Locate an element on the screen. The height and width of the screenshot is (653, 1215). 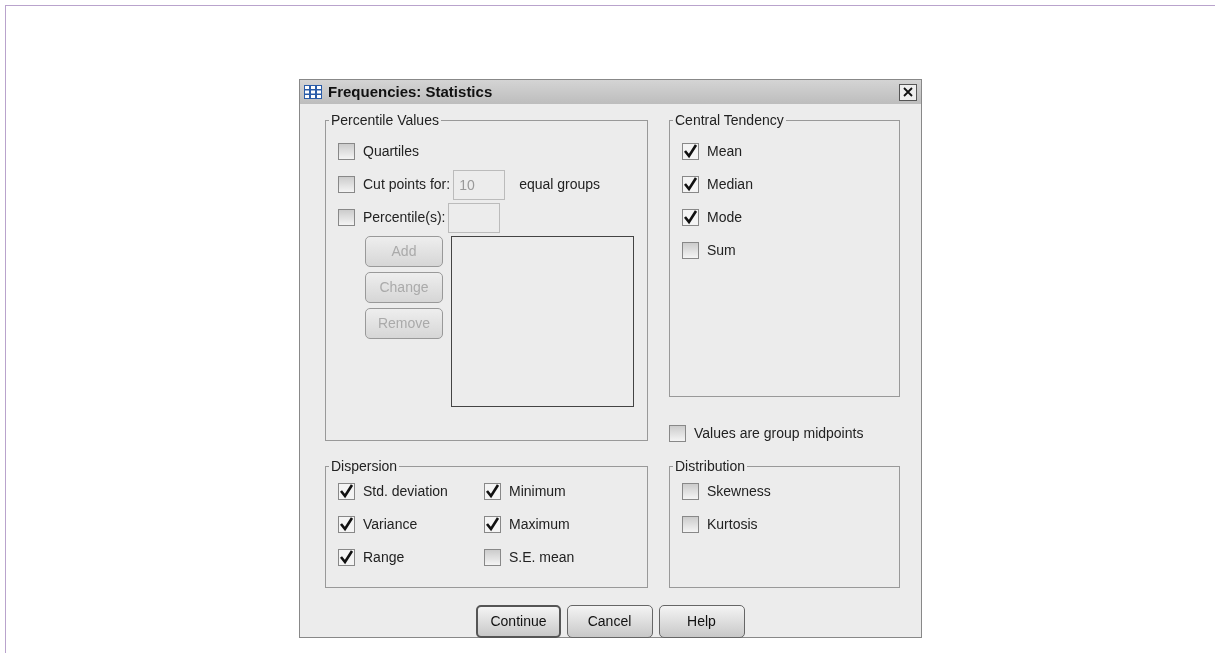
checkbox-label: Mean is located at coordinates (725, 151).